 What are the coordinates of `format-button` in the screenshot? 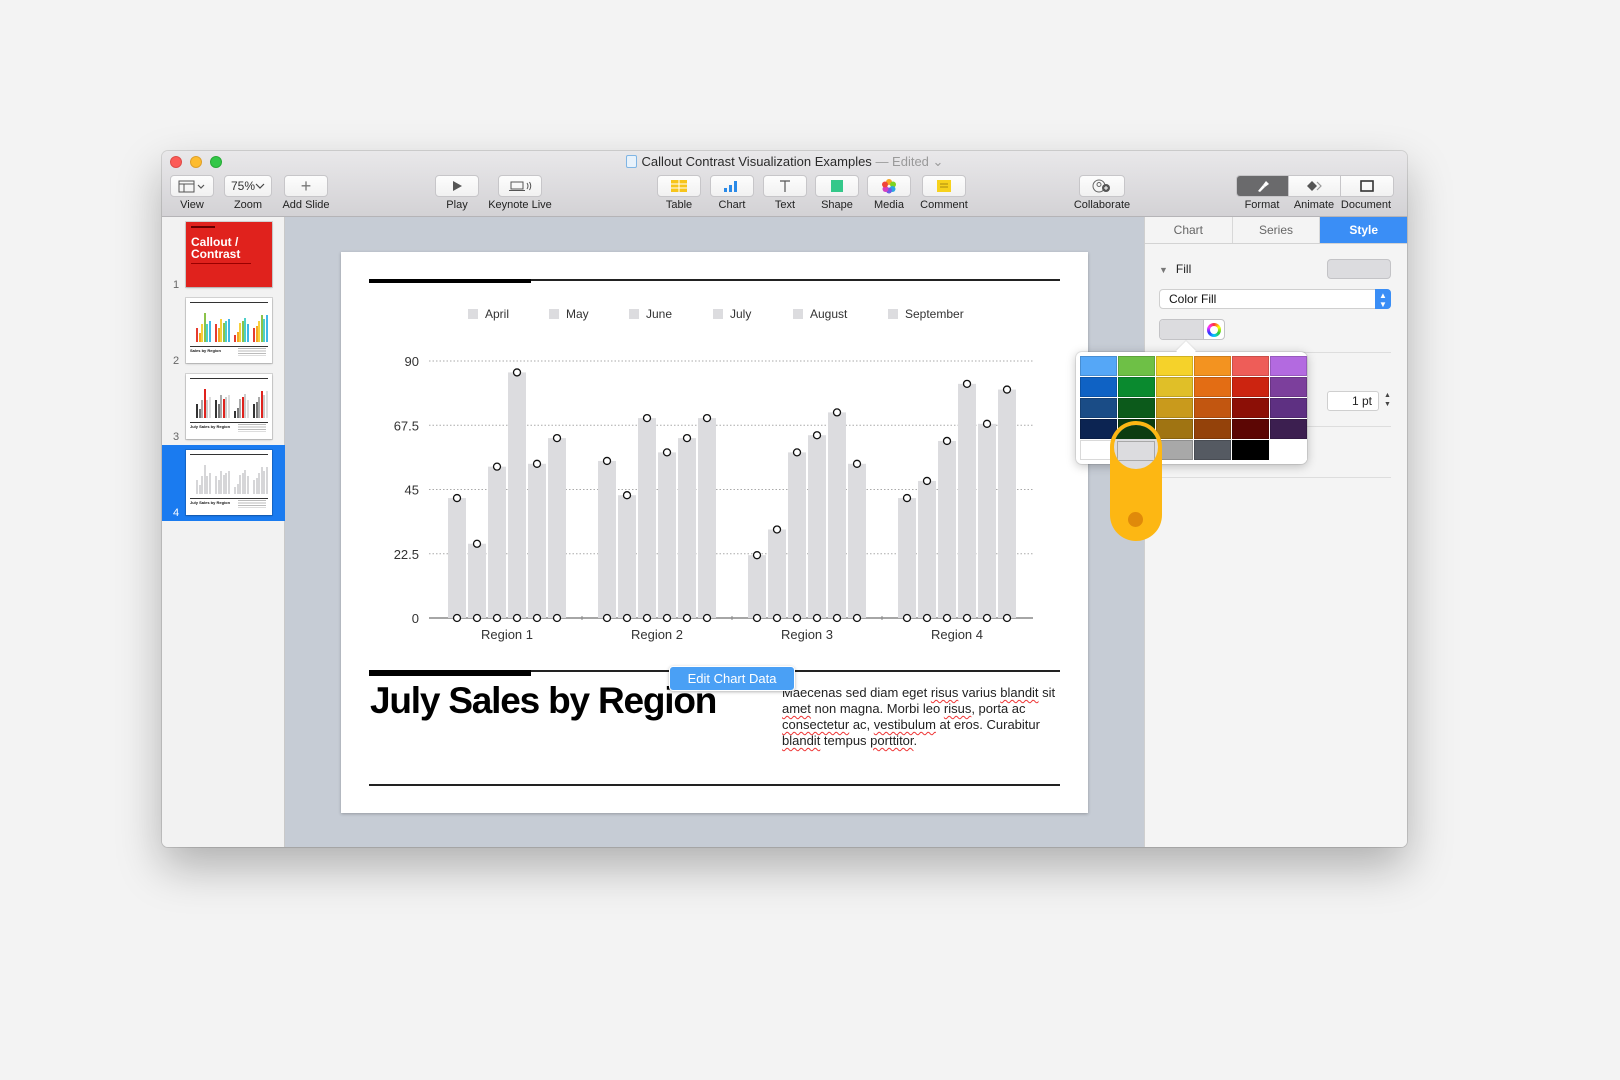 It's located at (1263, 186).